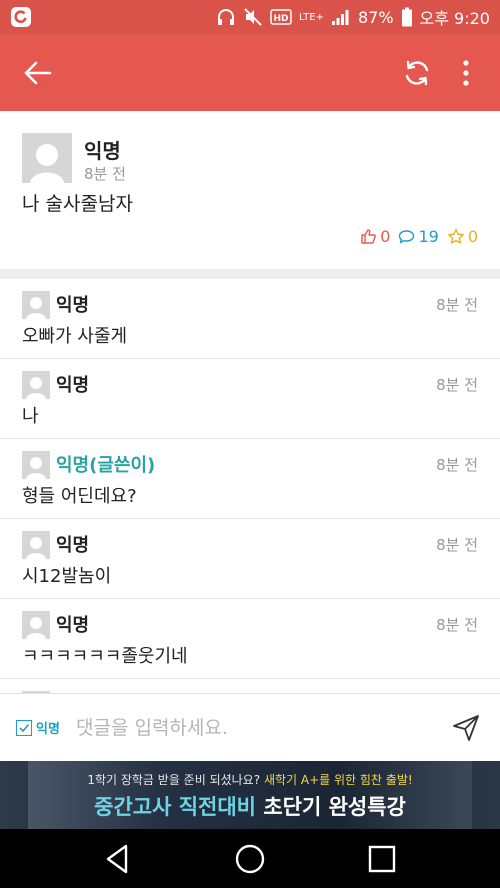 Image resolution: width=500 pixels, height=888 pixels. What do you see at coordinates (334, 807) in the screenshot?
I see `ad-line2-part2: 초단기 완성특강` at bounding box center [334, 807].